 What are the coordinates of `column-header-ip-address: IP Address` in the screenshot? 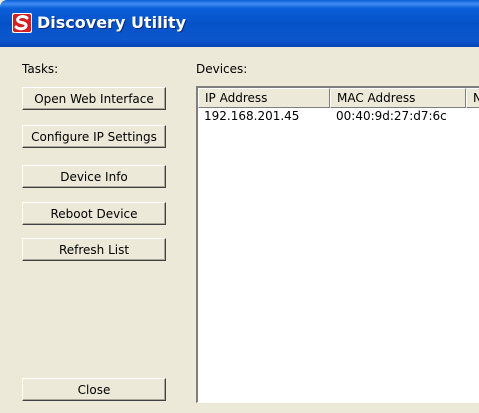 It's located at (264, 98).